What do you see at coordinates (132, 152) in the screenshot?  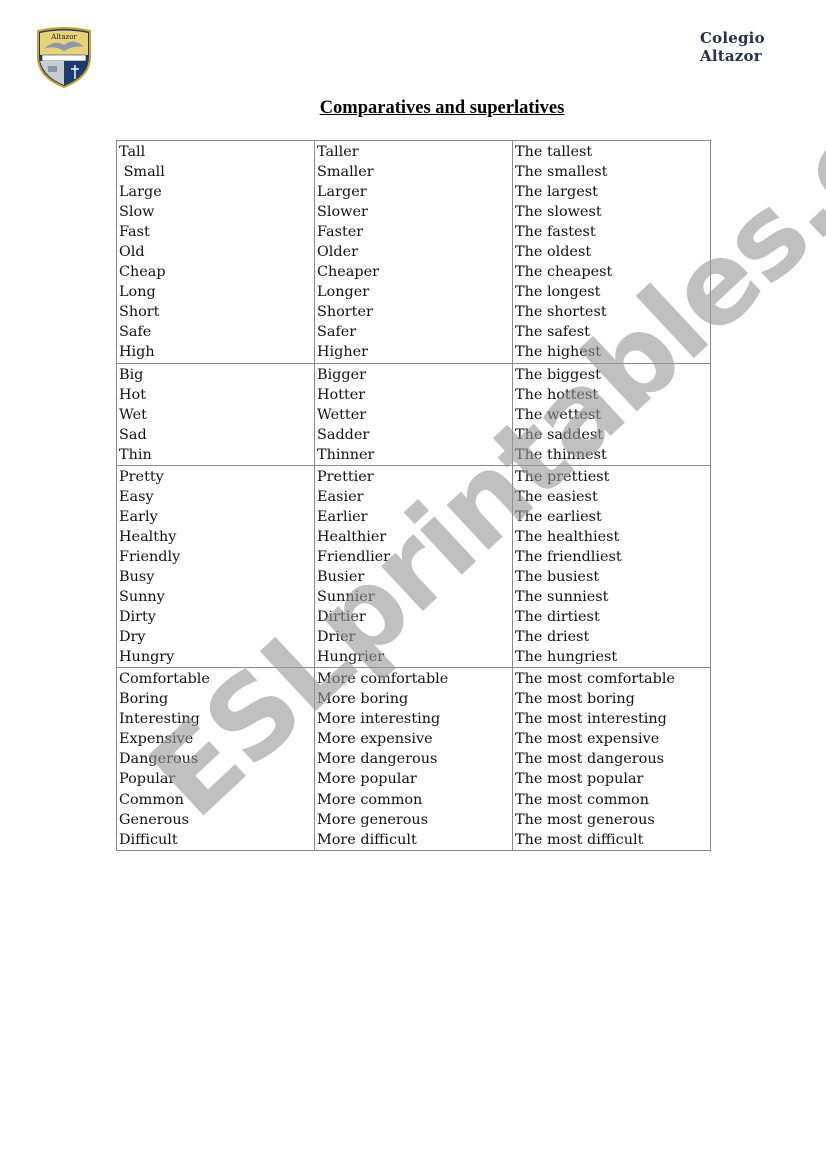 I see `adjective-word: Tall` at bounding box center [132, 152].